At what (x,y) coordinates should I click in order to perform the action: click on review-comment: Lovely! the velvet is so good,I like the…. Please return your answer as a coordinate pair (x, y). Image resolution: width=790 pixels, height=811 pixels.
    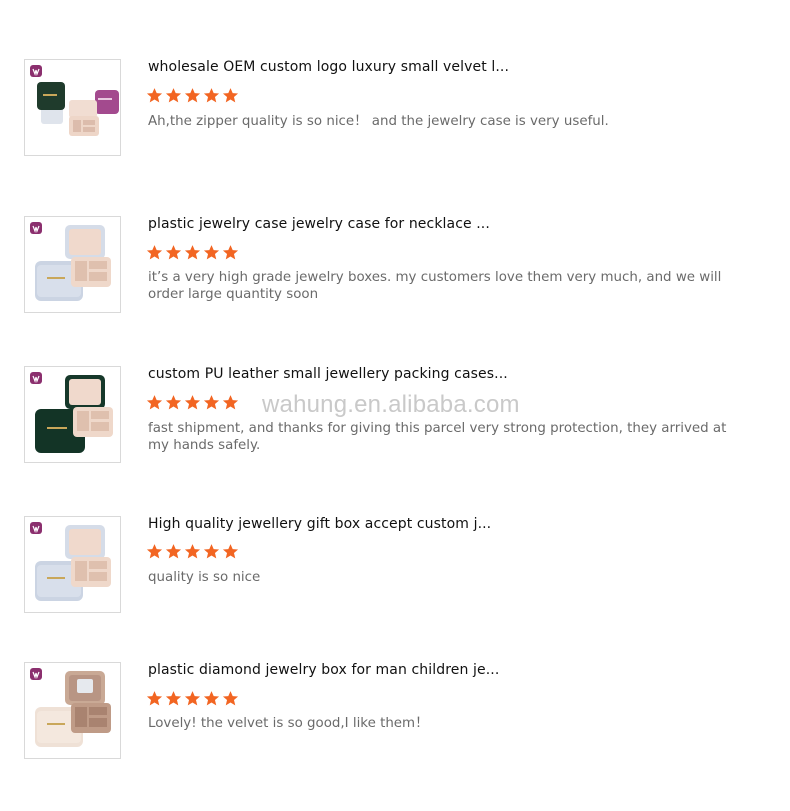
    Looking at the image, I should click on (288, 723).